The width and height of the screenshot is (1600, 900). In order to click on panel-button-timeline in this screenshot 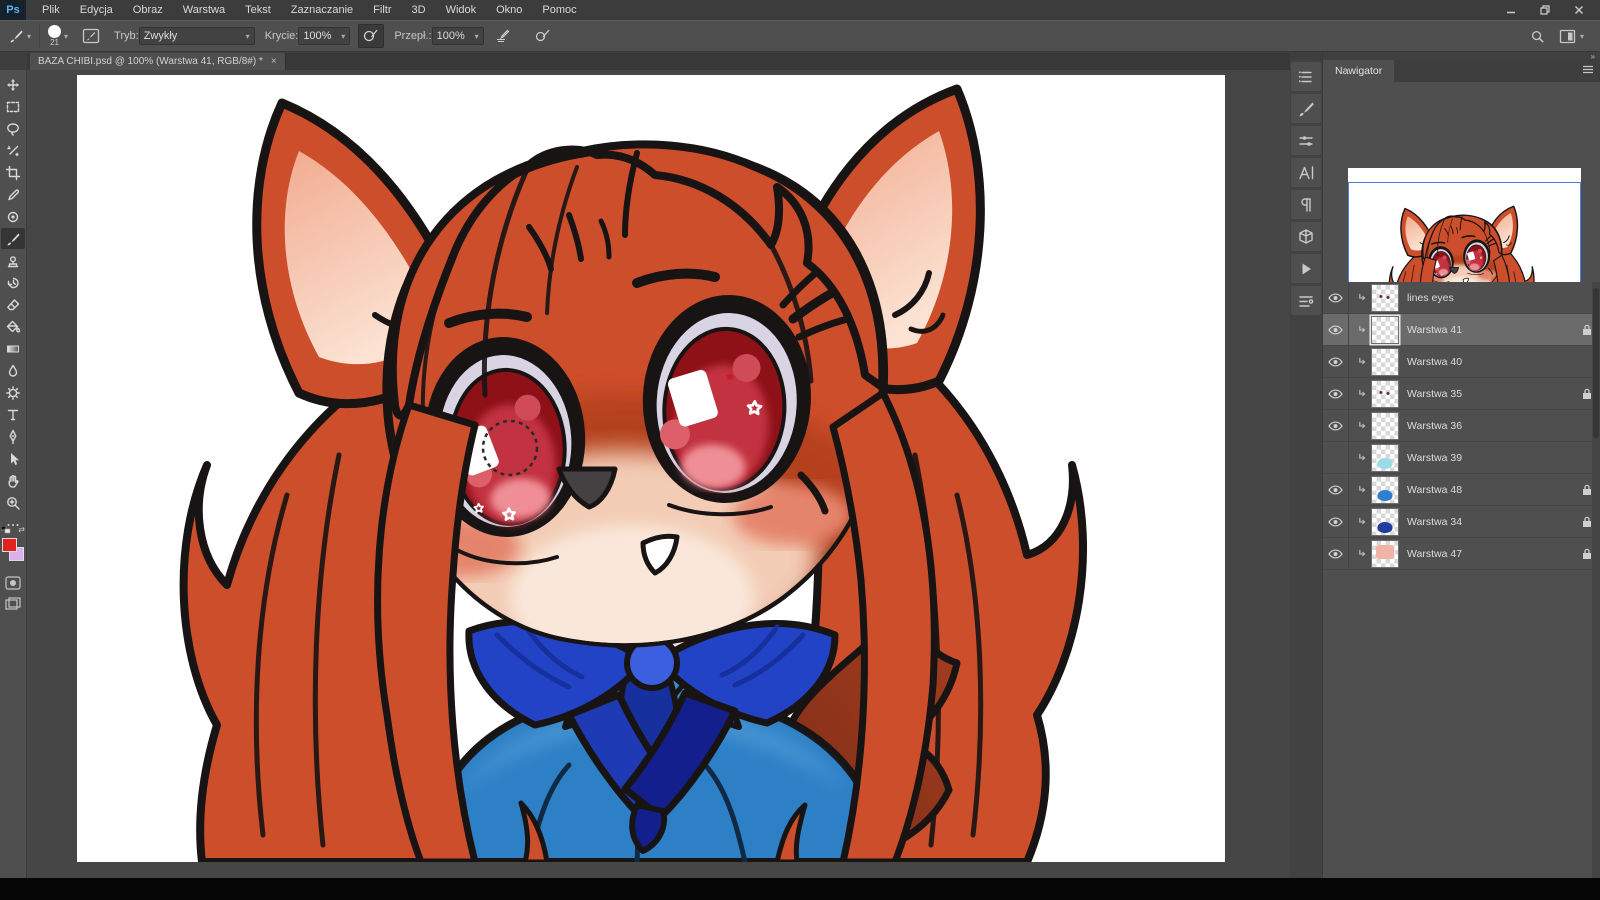, I will do `click(1306, 300)`.